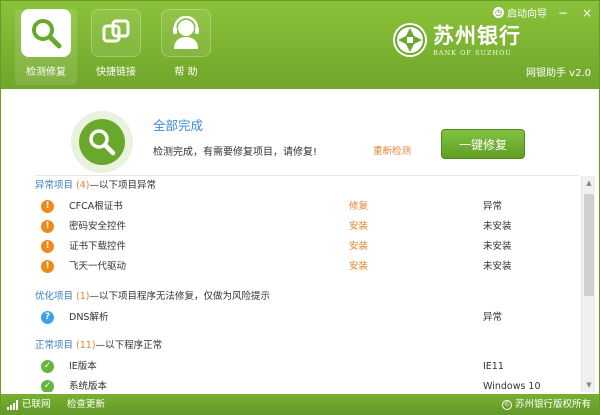 The width and height of the screenshot is (600, 415). Describe the element at coordinates (83, 185) in the screenshot. I see `section-count: (4)` at that location.